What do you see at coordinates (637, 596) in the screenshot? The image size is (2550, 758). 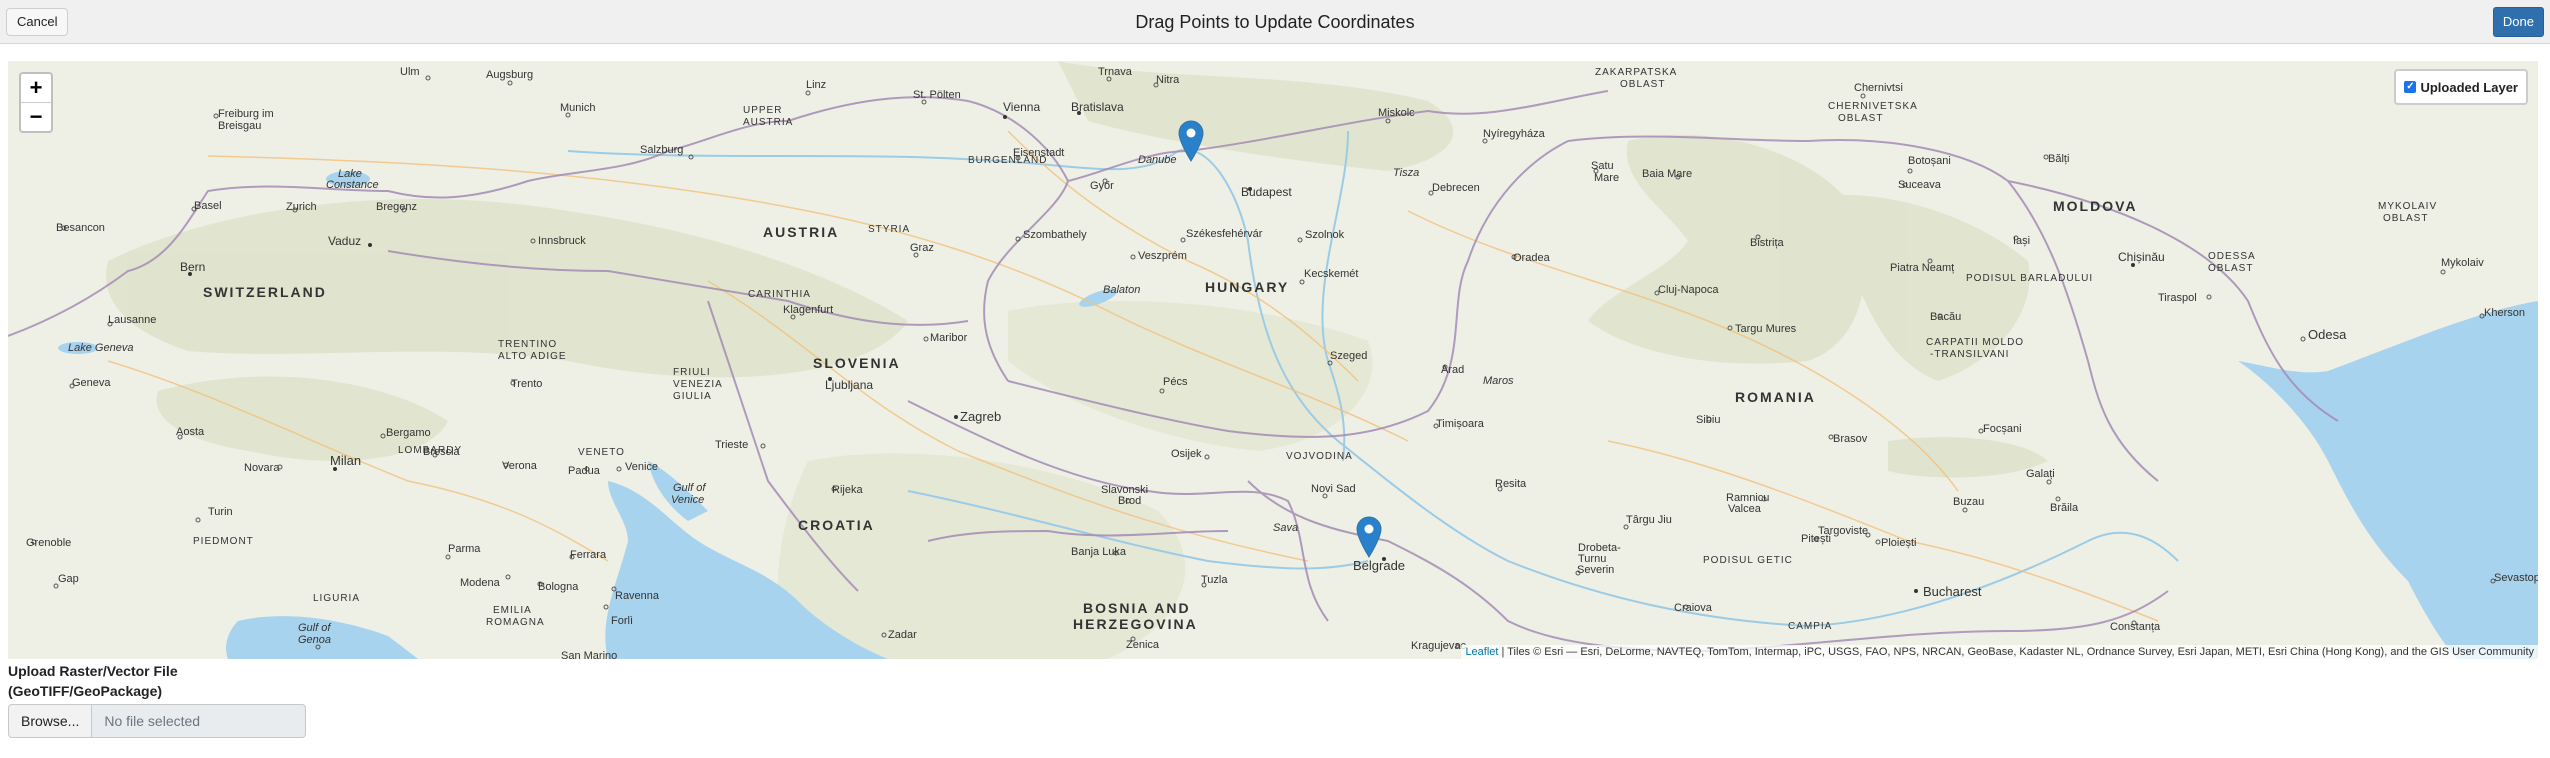 I see `svg-text: Ravenna` at bounding box center [637, 596].